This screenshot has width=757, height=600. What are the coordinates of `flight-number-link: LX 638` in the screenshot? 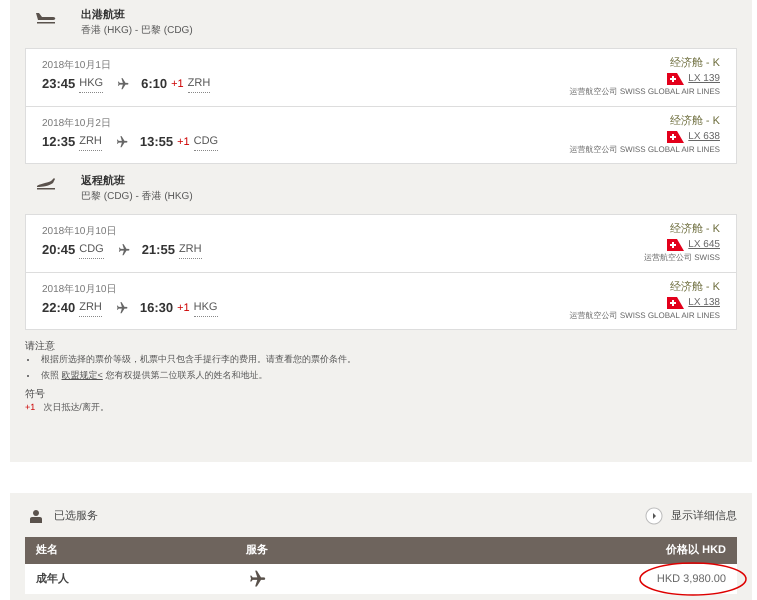 It's located at (704, 136).